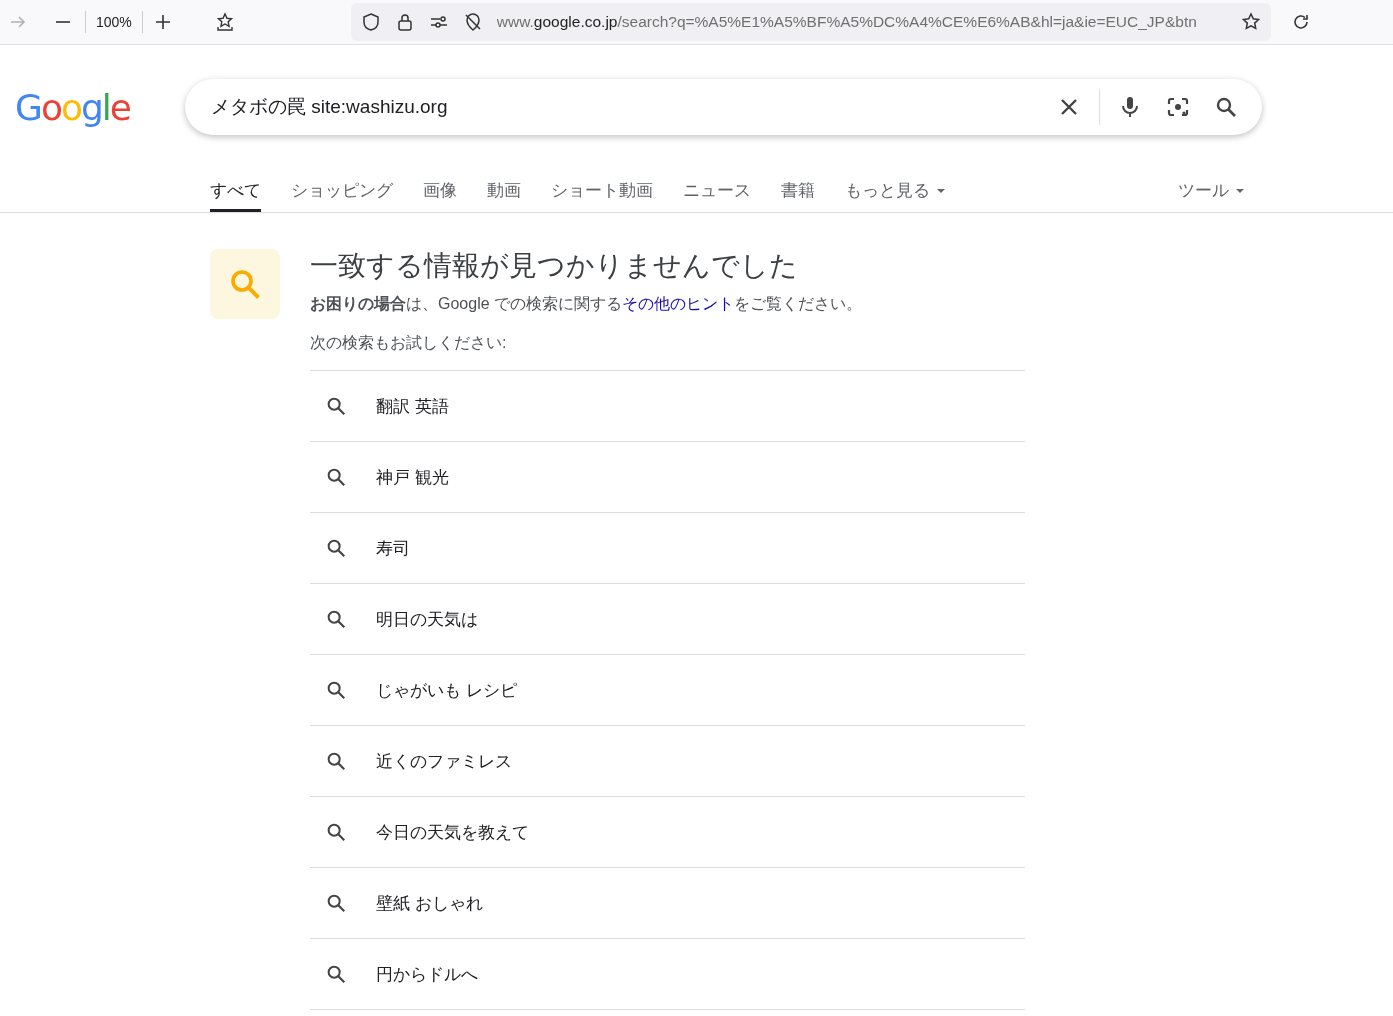 This screenshot has width=1393, height=1016. Describe the element at coordinates (798, 190) in the screenshot. I see `search-tab: 書籍` at that location.